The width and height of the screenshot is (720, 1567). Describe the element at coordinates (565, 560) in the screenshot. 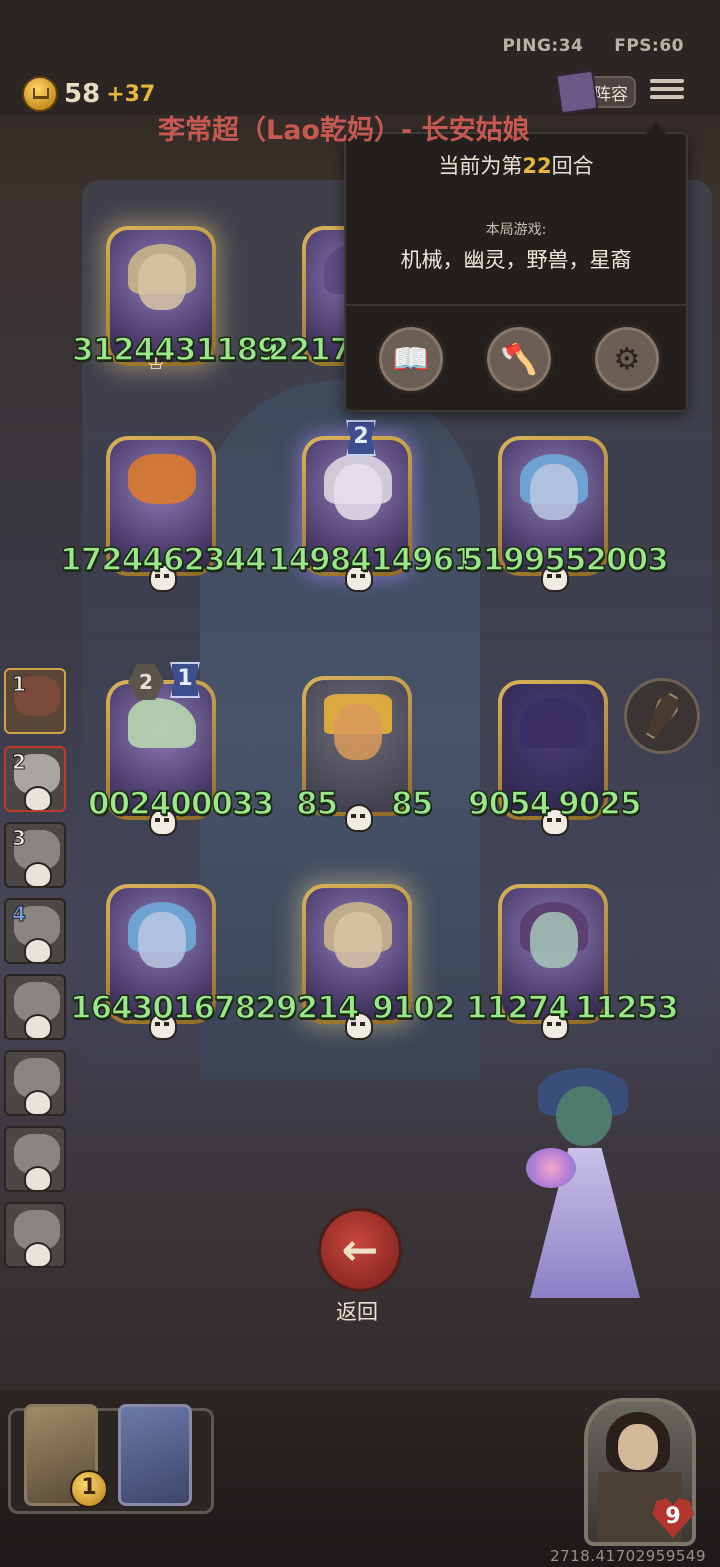

I see `card-stats: 5199552003` at that location.